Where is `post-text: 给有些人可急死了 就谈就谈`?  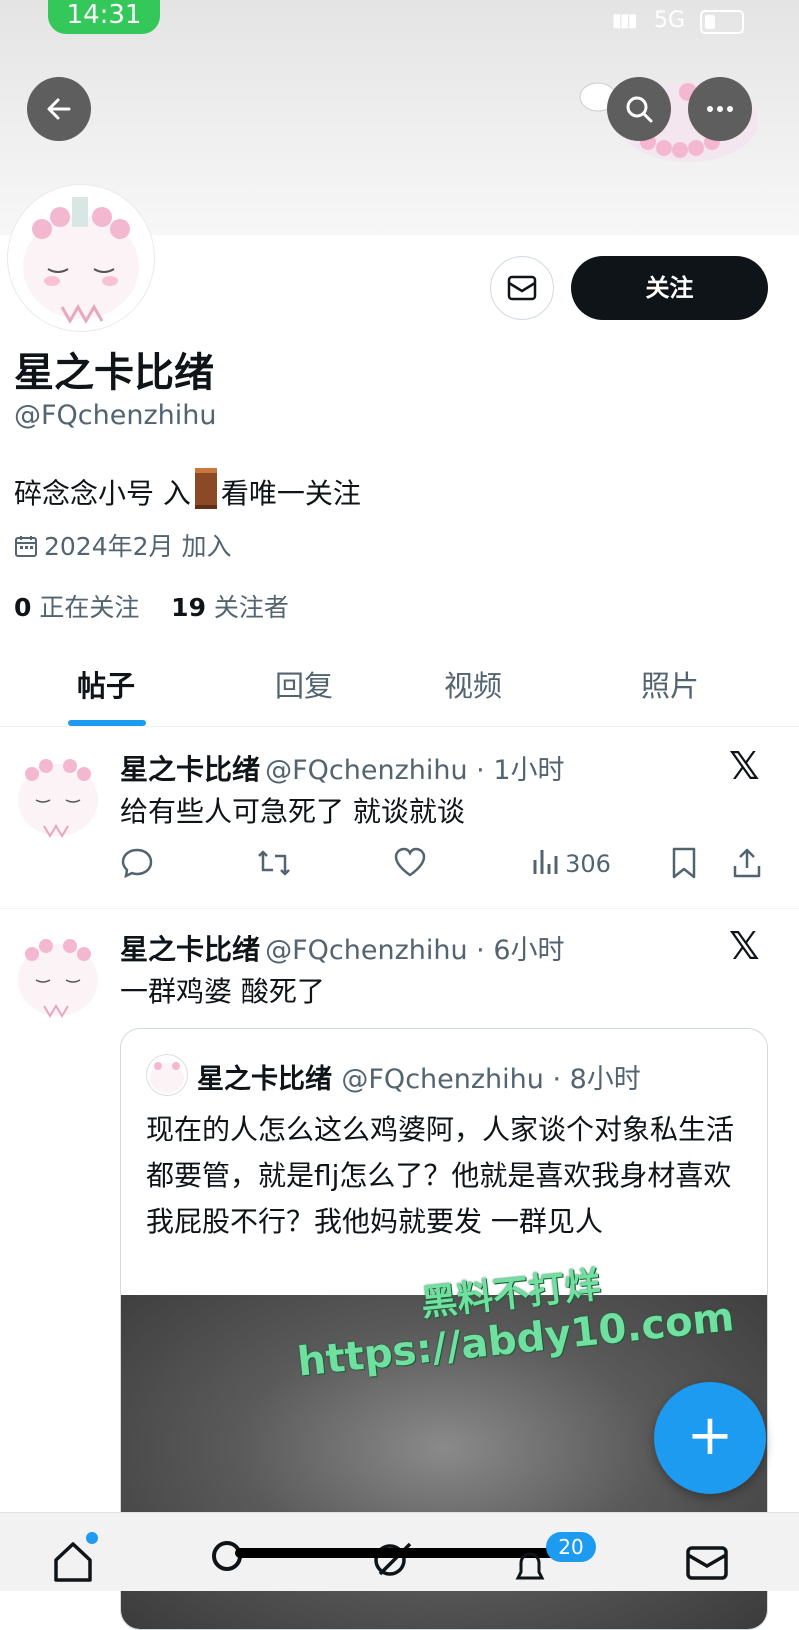 post-text: 给有些人可急死了 就谈就谈 is located at coordinates (292, 811).